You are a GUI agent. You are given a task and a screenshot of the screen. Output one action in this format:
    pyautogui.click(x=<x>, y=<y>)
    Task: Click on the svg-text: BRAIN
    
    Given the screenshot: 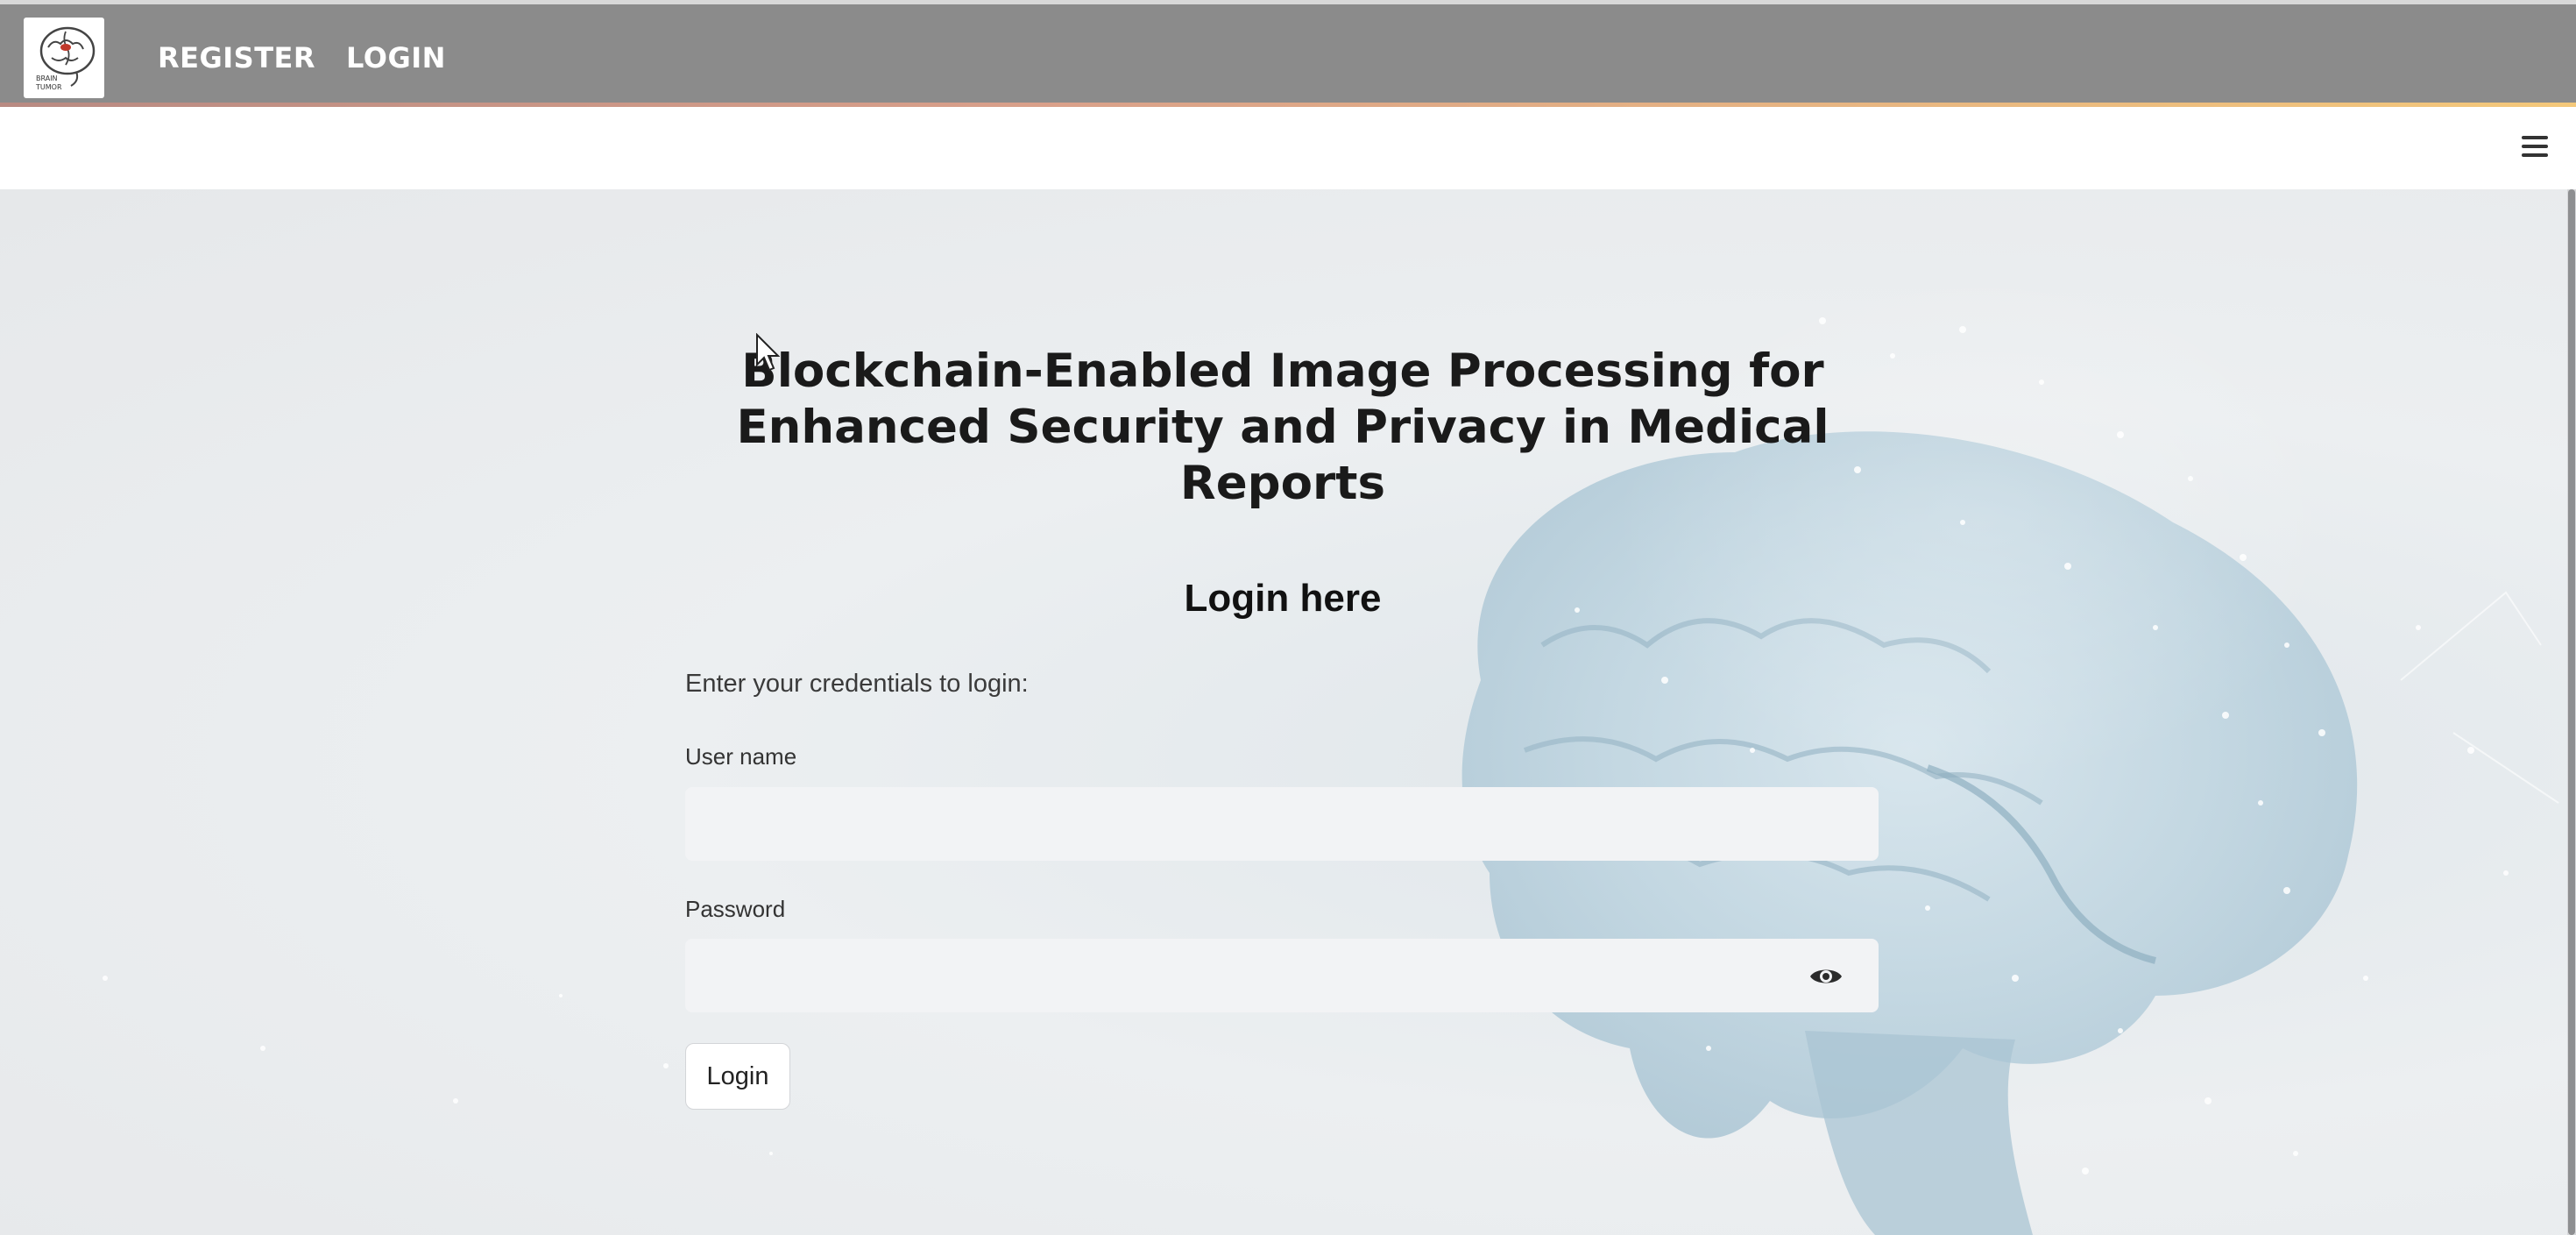 What is the action you would take?
    pyautogui.click(x=47, y=78)
    